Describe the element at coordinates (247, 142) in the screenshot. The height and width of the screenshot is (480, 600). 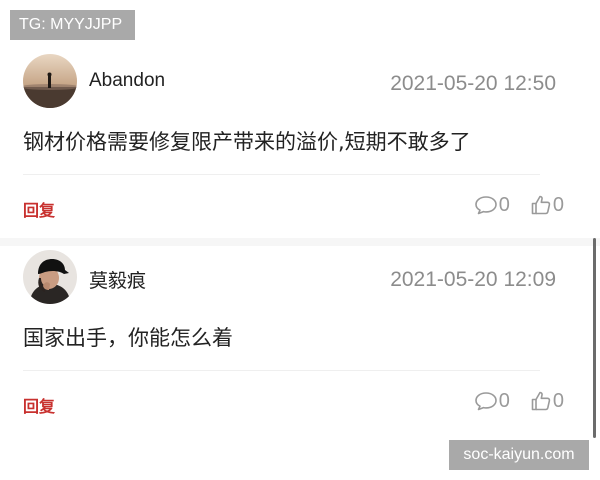
I see `comment-text: 钢材价格需要修复限产带来的溢价,短期不敢多了` at that location.